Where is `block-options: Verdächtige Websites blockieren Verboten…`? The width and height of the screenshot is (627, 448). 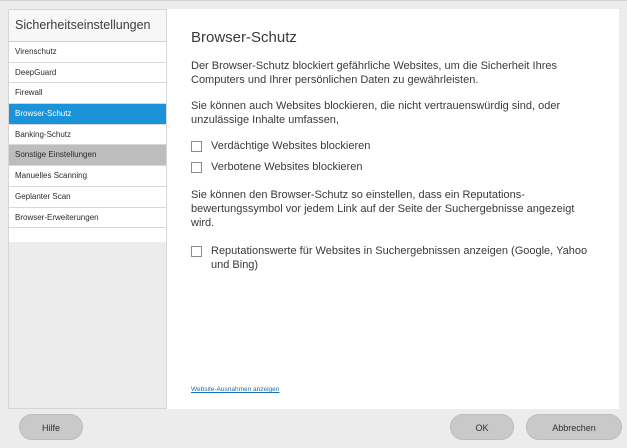 block-options: Verdächtige Websites blockieren Verboten… is located at coordinates (393, 156).